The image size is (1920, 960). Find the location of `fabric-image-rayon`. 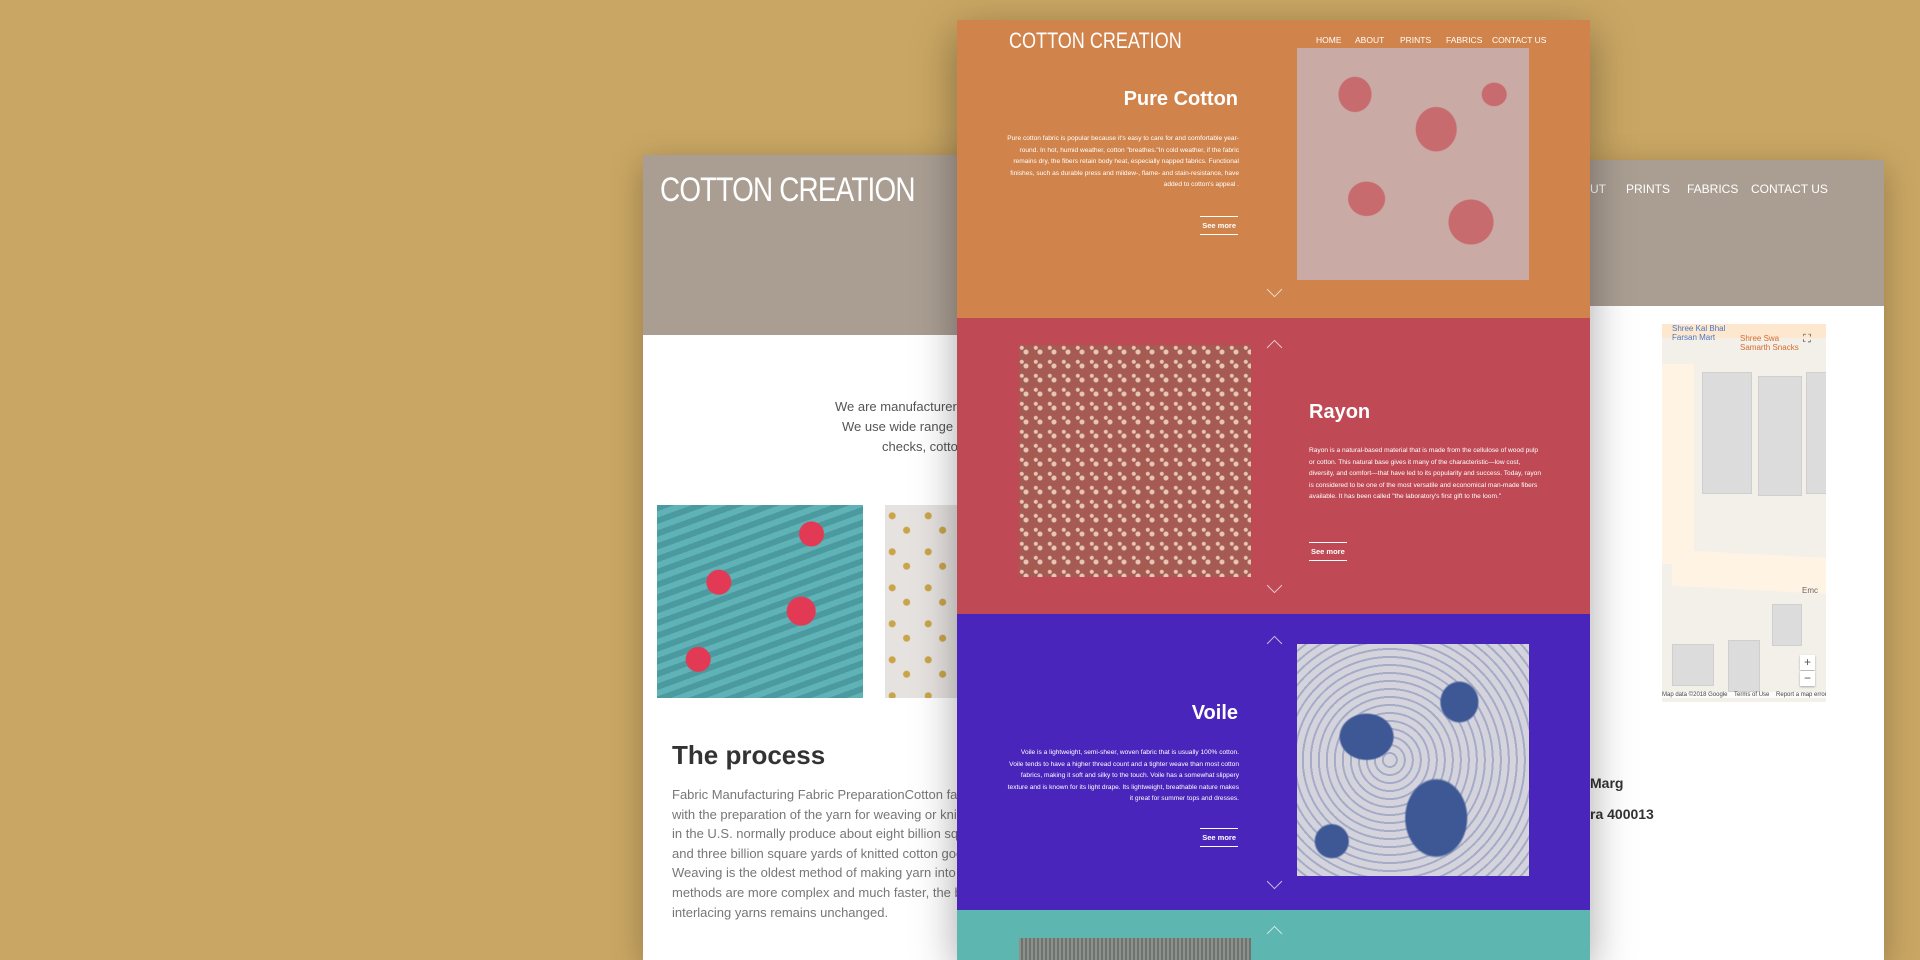

fabric-image-rayon is located at coordinates (1135, 461).